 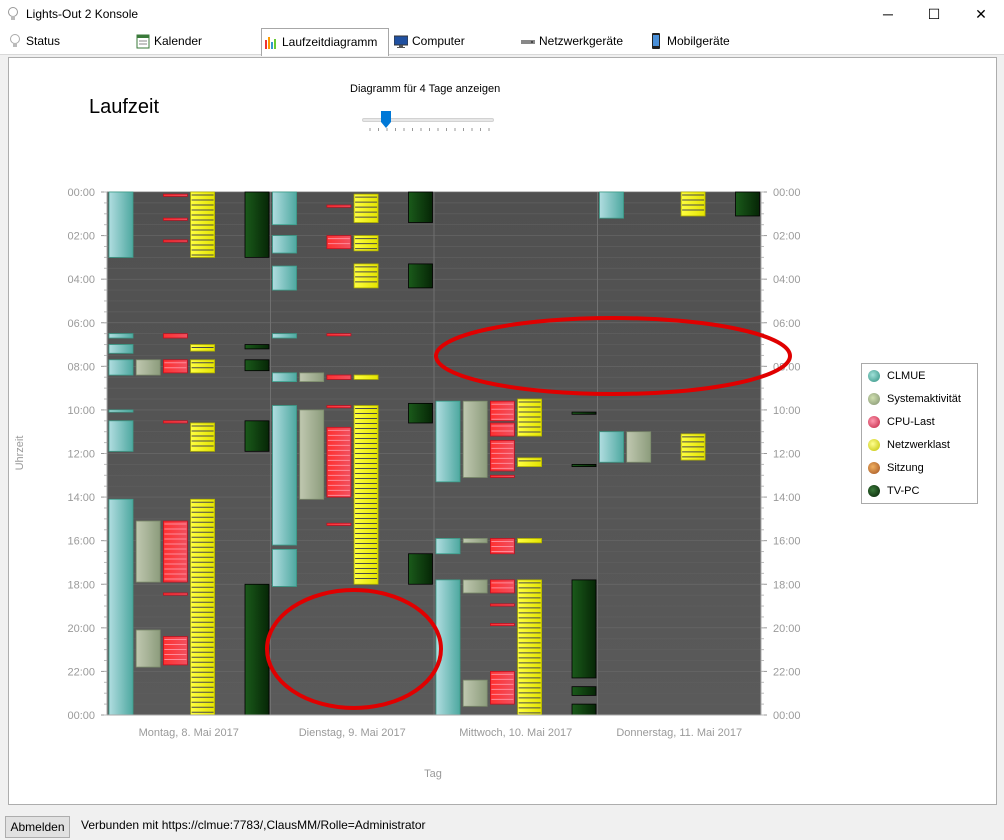 What do you see at coordinates (901, 423) in the screenshot?
I see `legend-item: CPU-Last` at bounding box center [901, 423].